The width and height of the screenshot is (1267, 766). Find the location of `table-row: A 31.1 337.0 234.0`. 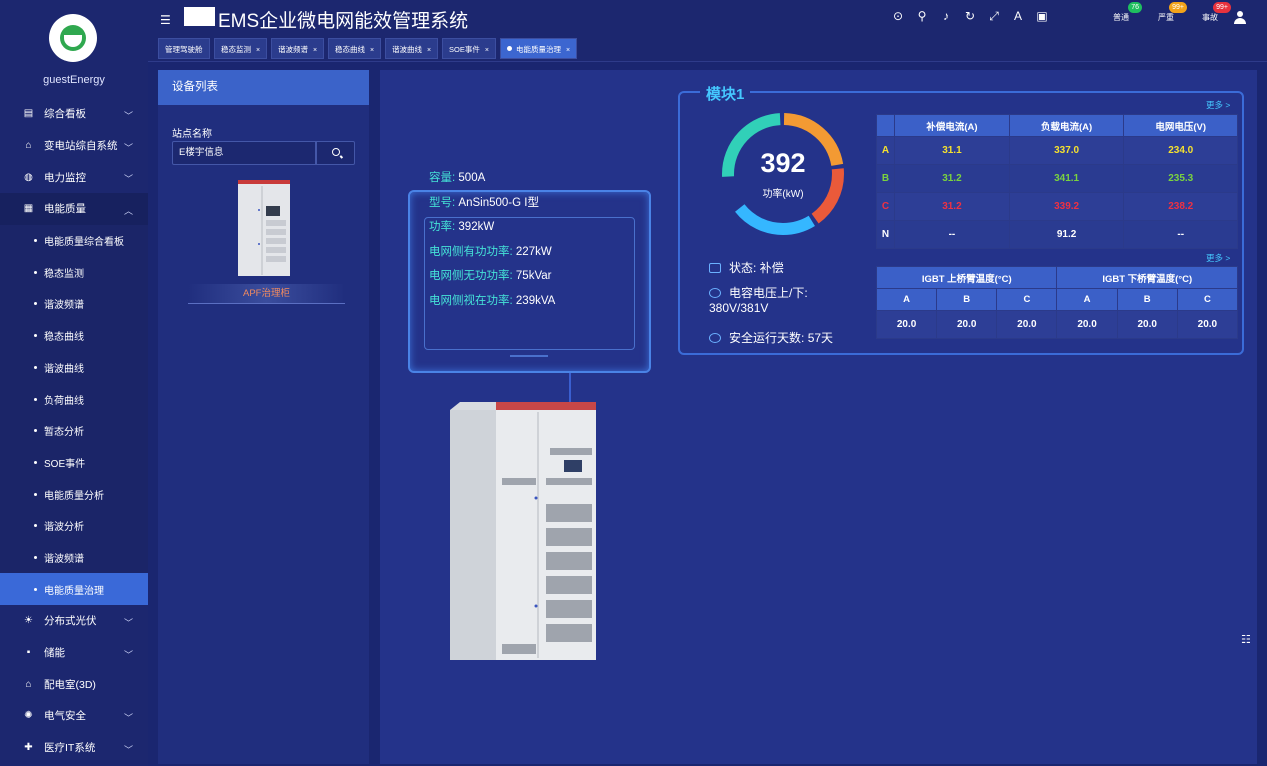

table-row: A 31.1 337.0 234.0 is located at coordinates (1056, 150).